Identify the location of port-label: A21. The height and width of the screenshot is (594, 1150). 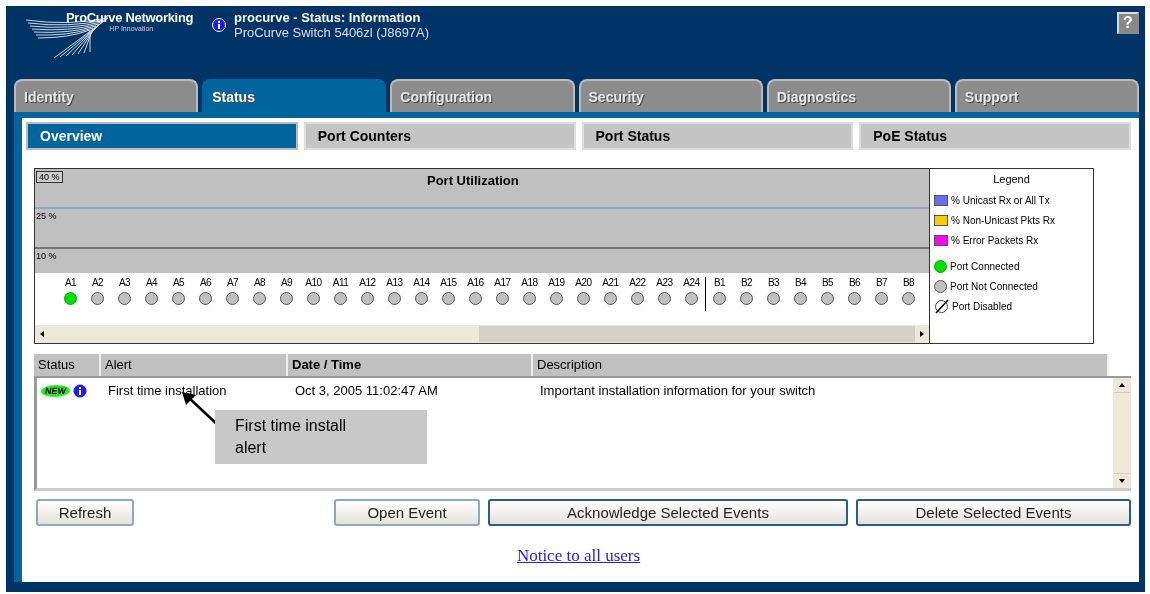
(610, 283).